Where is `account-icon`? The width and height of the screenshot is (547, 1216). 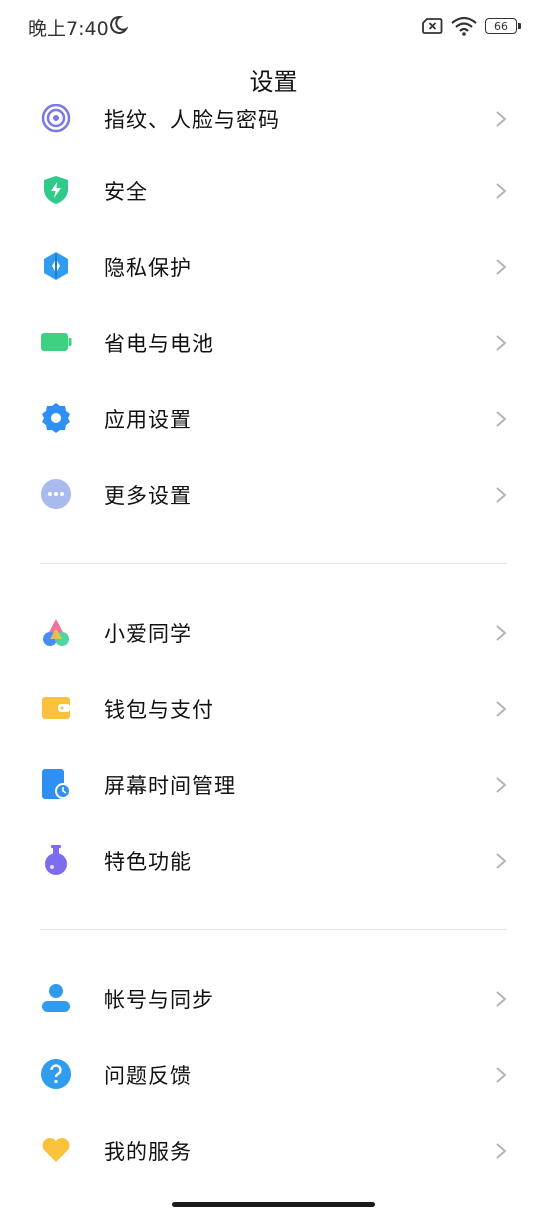
account-icon is located at coordinates (56, 998).